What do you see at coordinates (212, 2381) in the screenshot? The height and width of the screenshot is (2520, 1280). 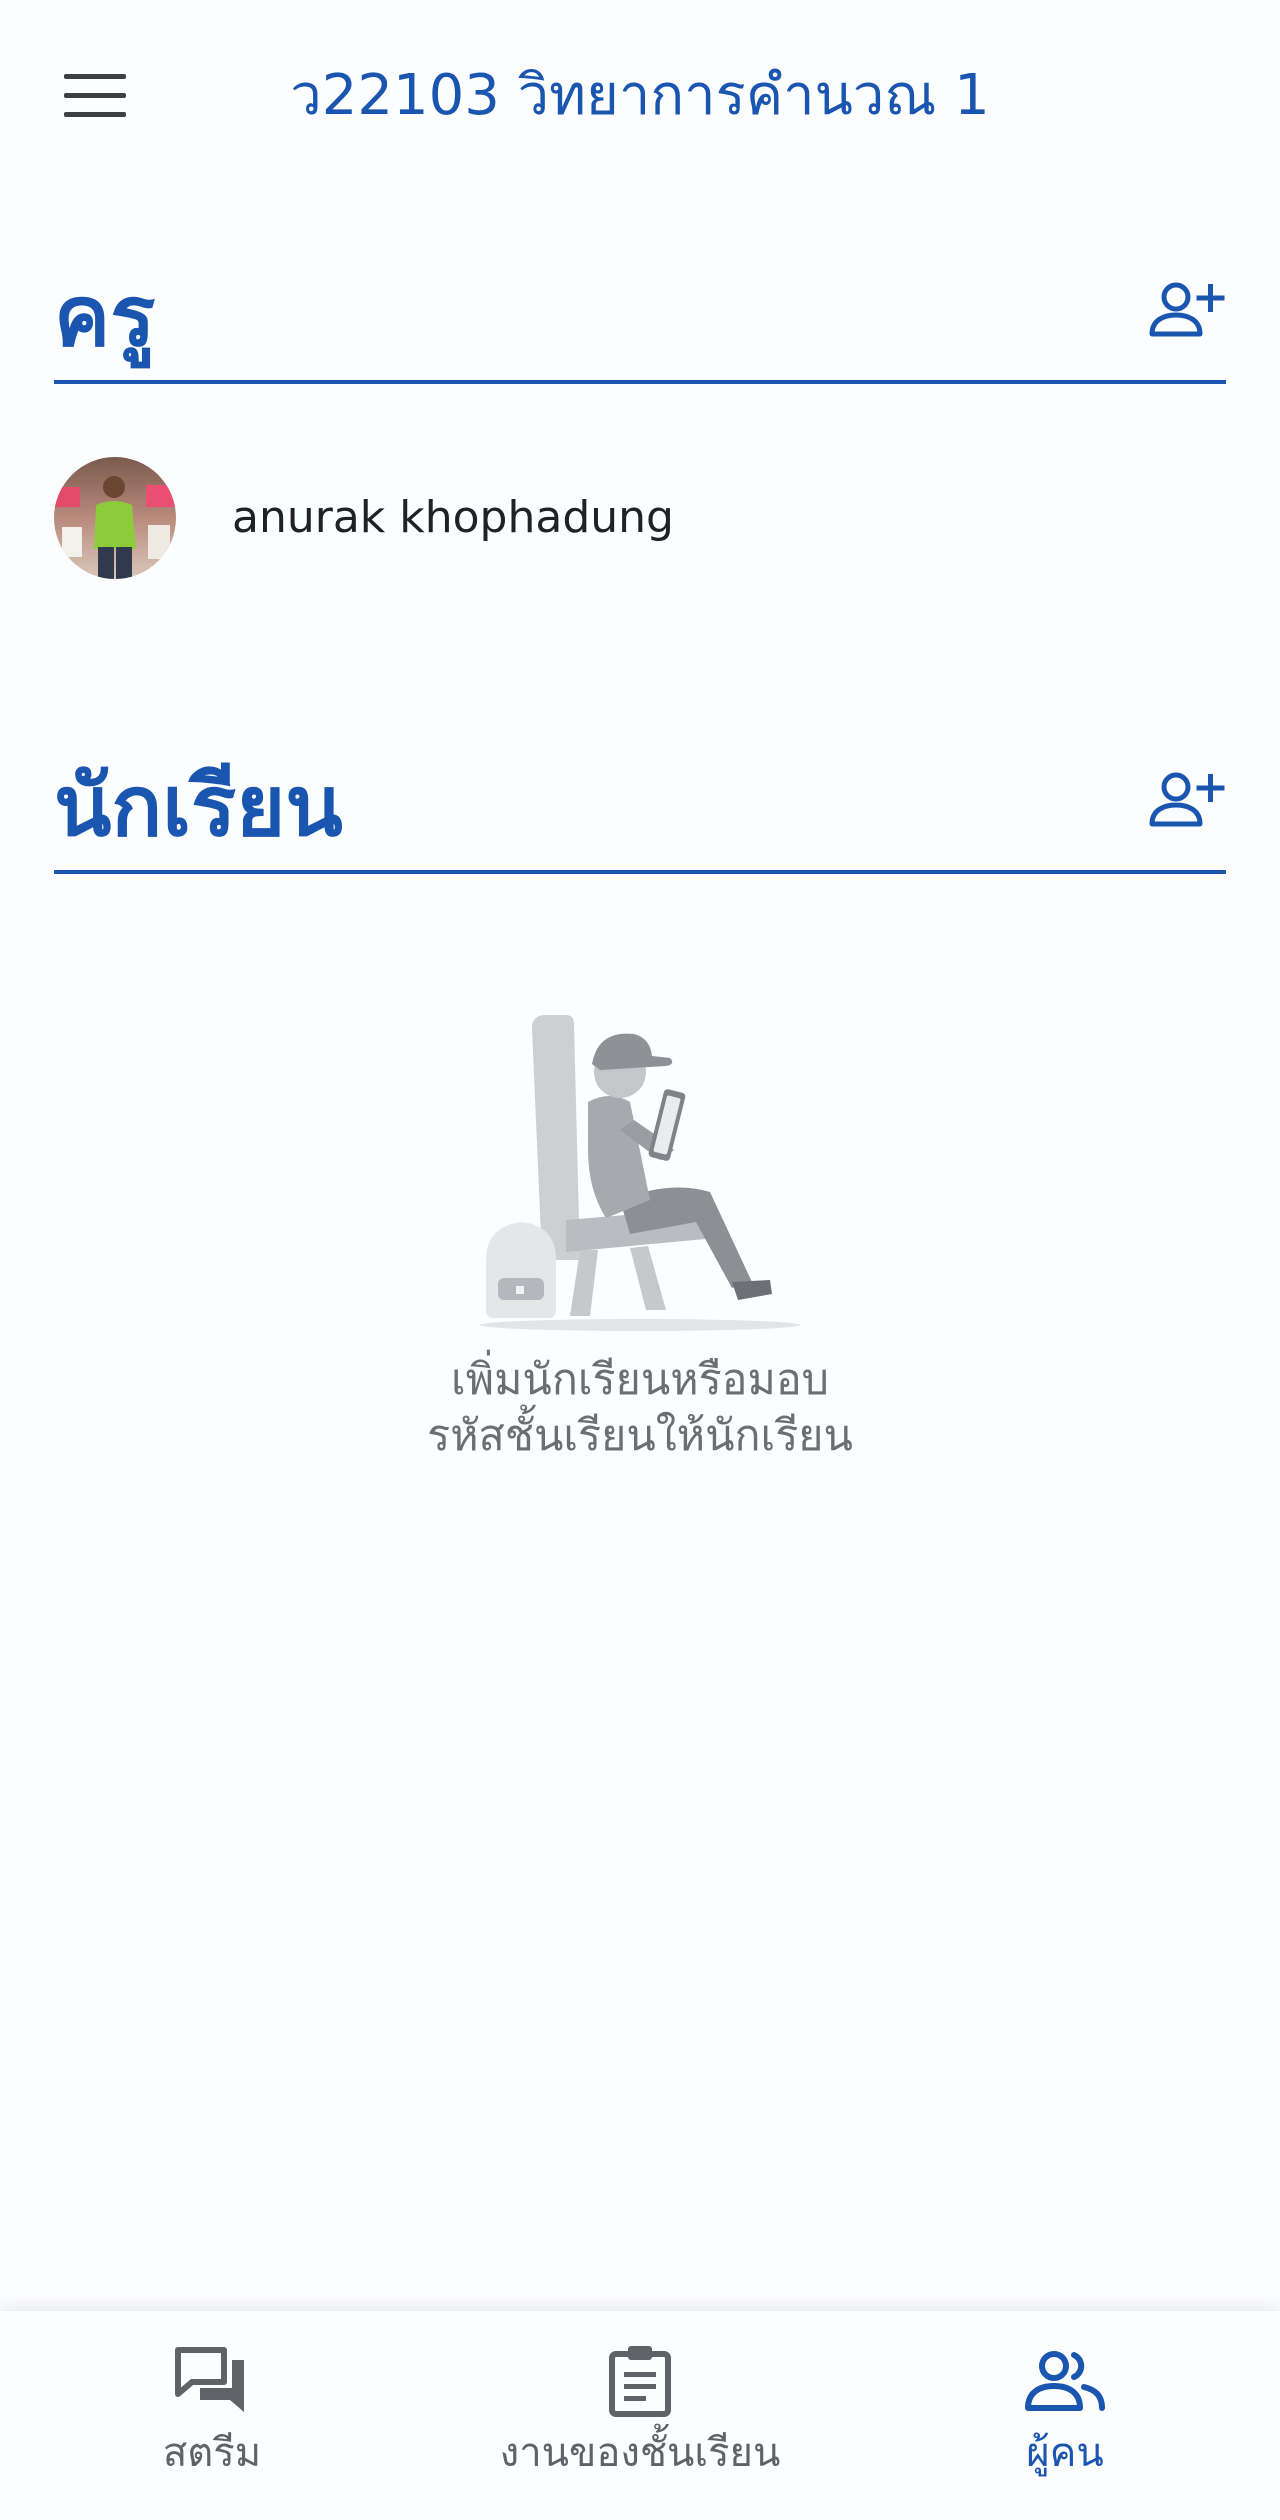 I see `chat-bubbles-icon` at bounding box center [212, 2381].